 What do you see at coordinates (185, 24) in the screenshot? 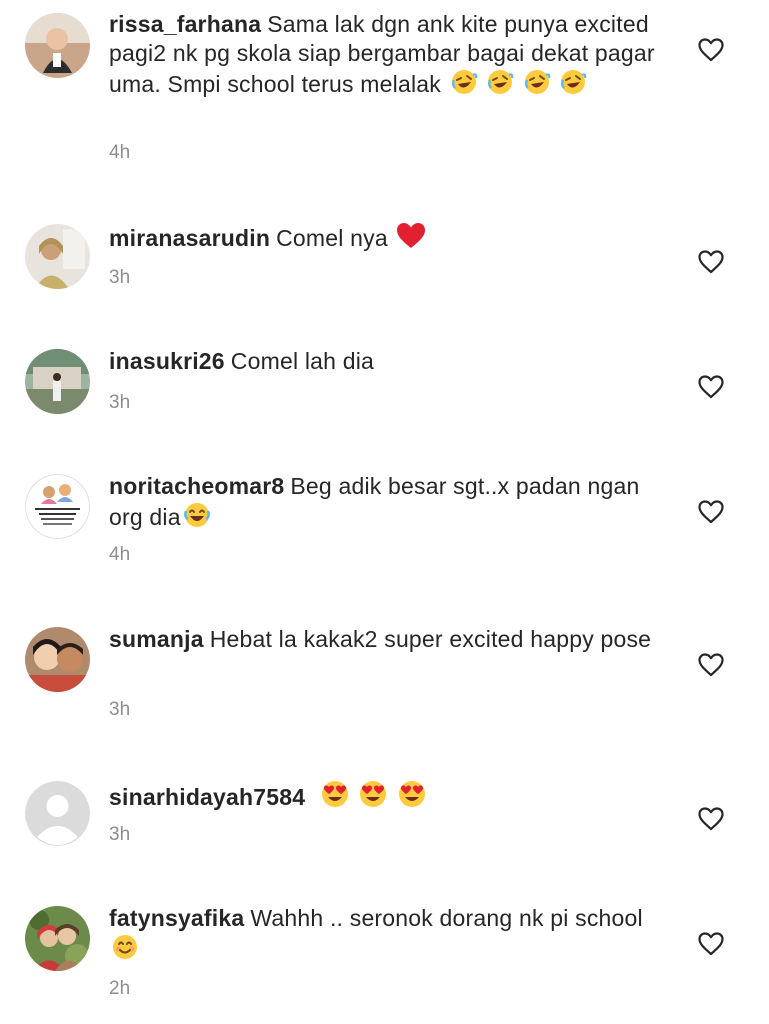
I see `comment-username: rissa_farhana` at bounding box center [185, 24].